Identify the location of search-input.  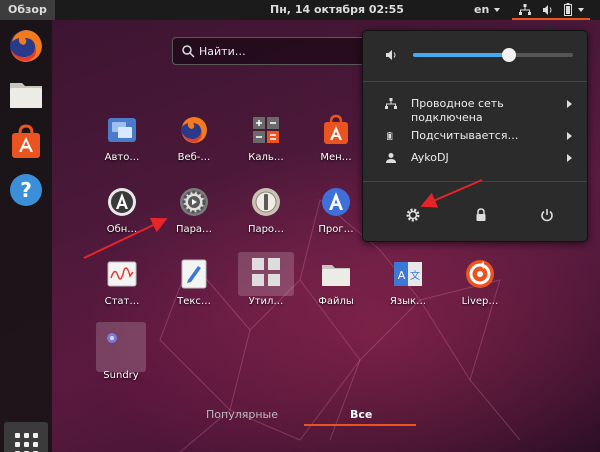
(279, 51).